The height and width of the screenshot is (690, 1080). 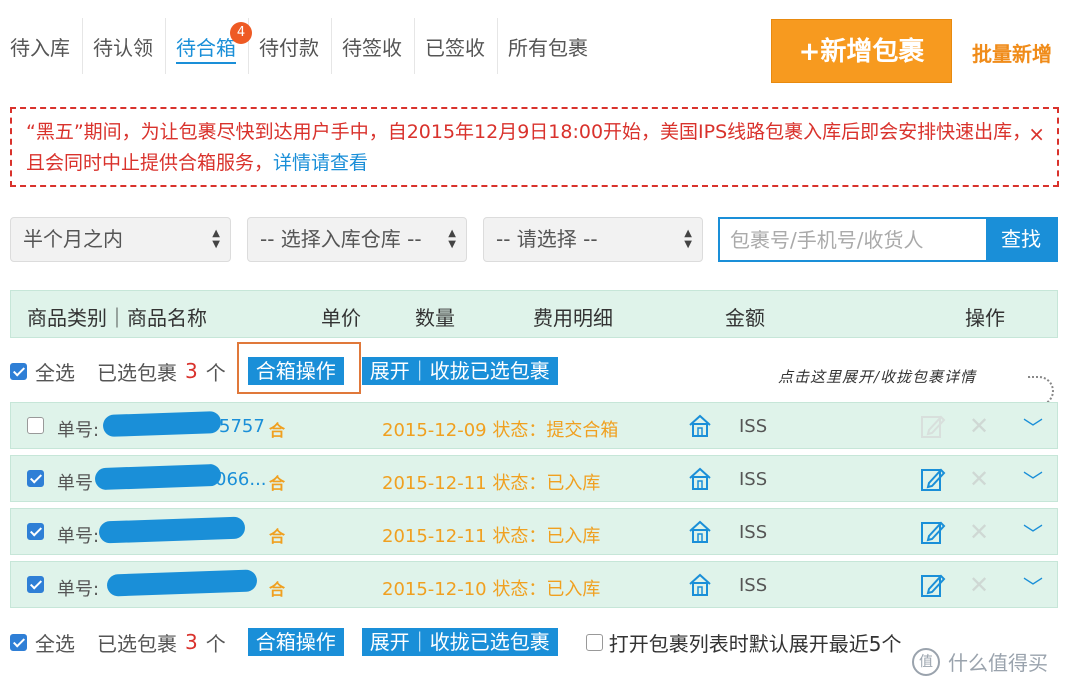 I want to click on status-value: -- 请选择 --, so click(x=547, y=239).